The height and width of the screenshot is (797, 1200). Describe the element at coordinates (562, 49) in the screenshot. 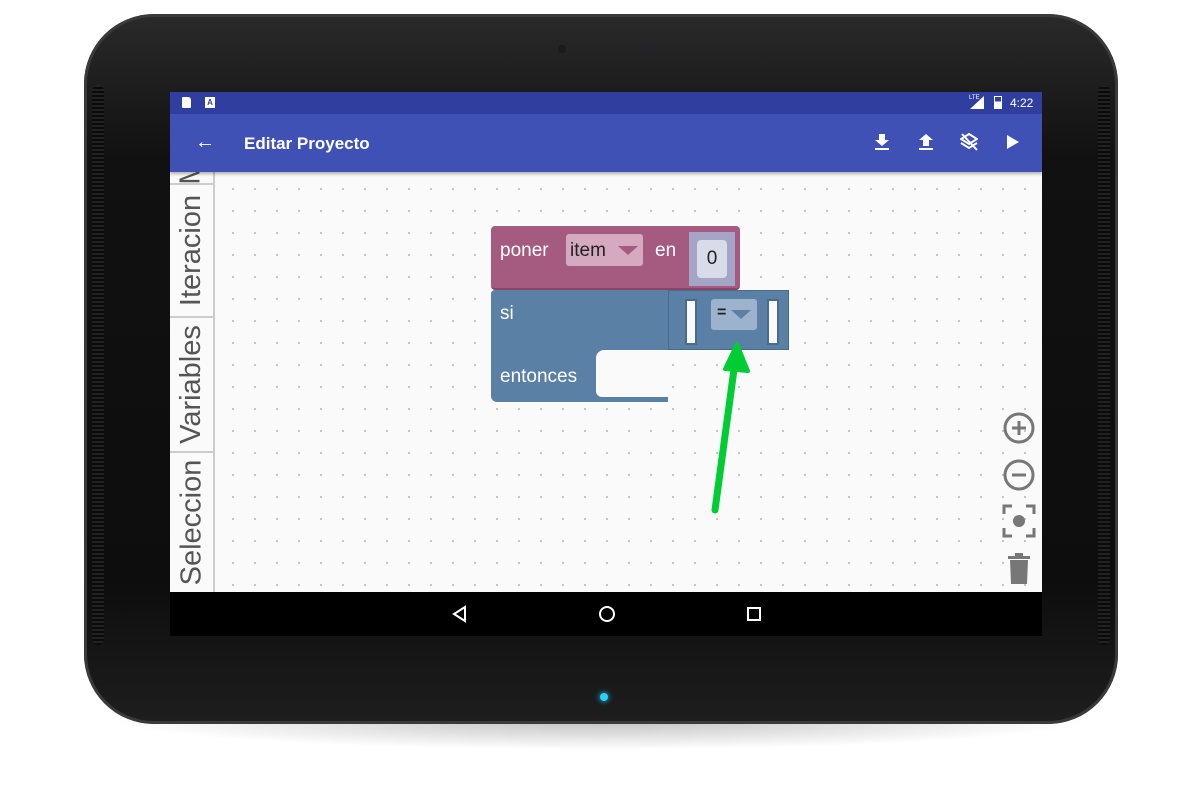

I see `camera` at that location.